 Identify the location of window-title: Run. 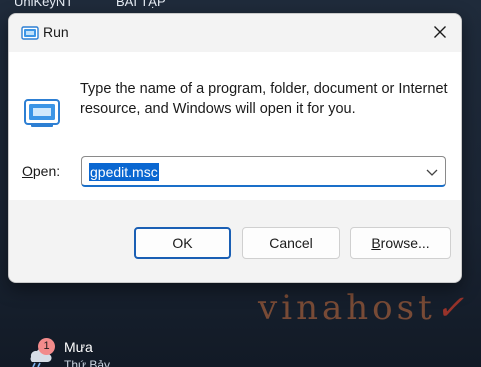
(56, 32).